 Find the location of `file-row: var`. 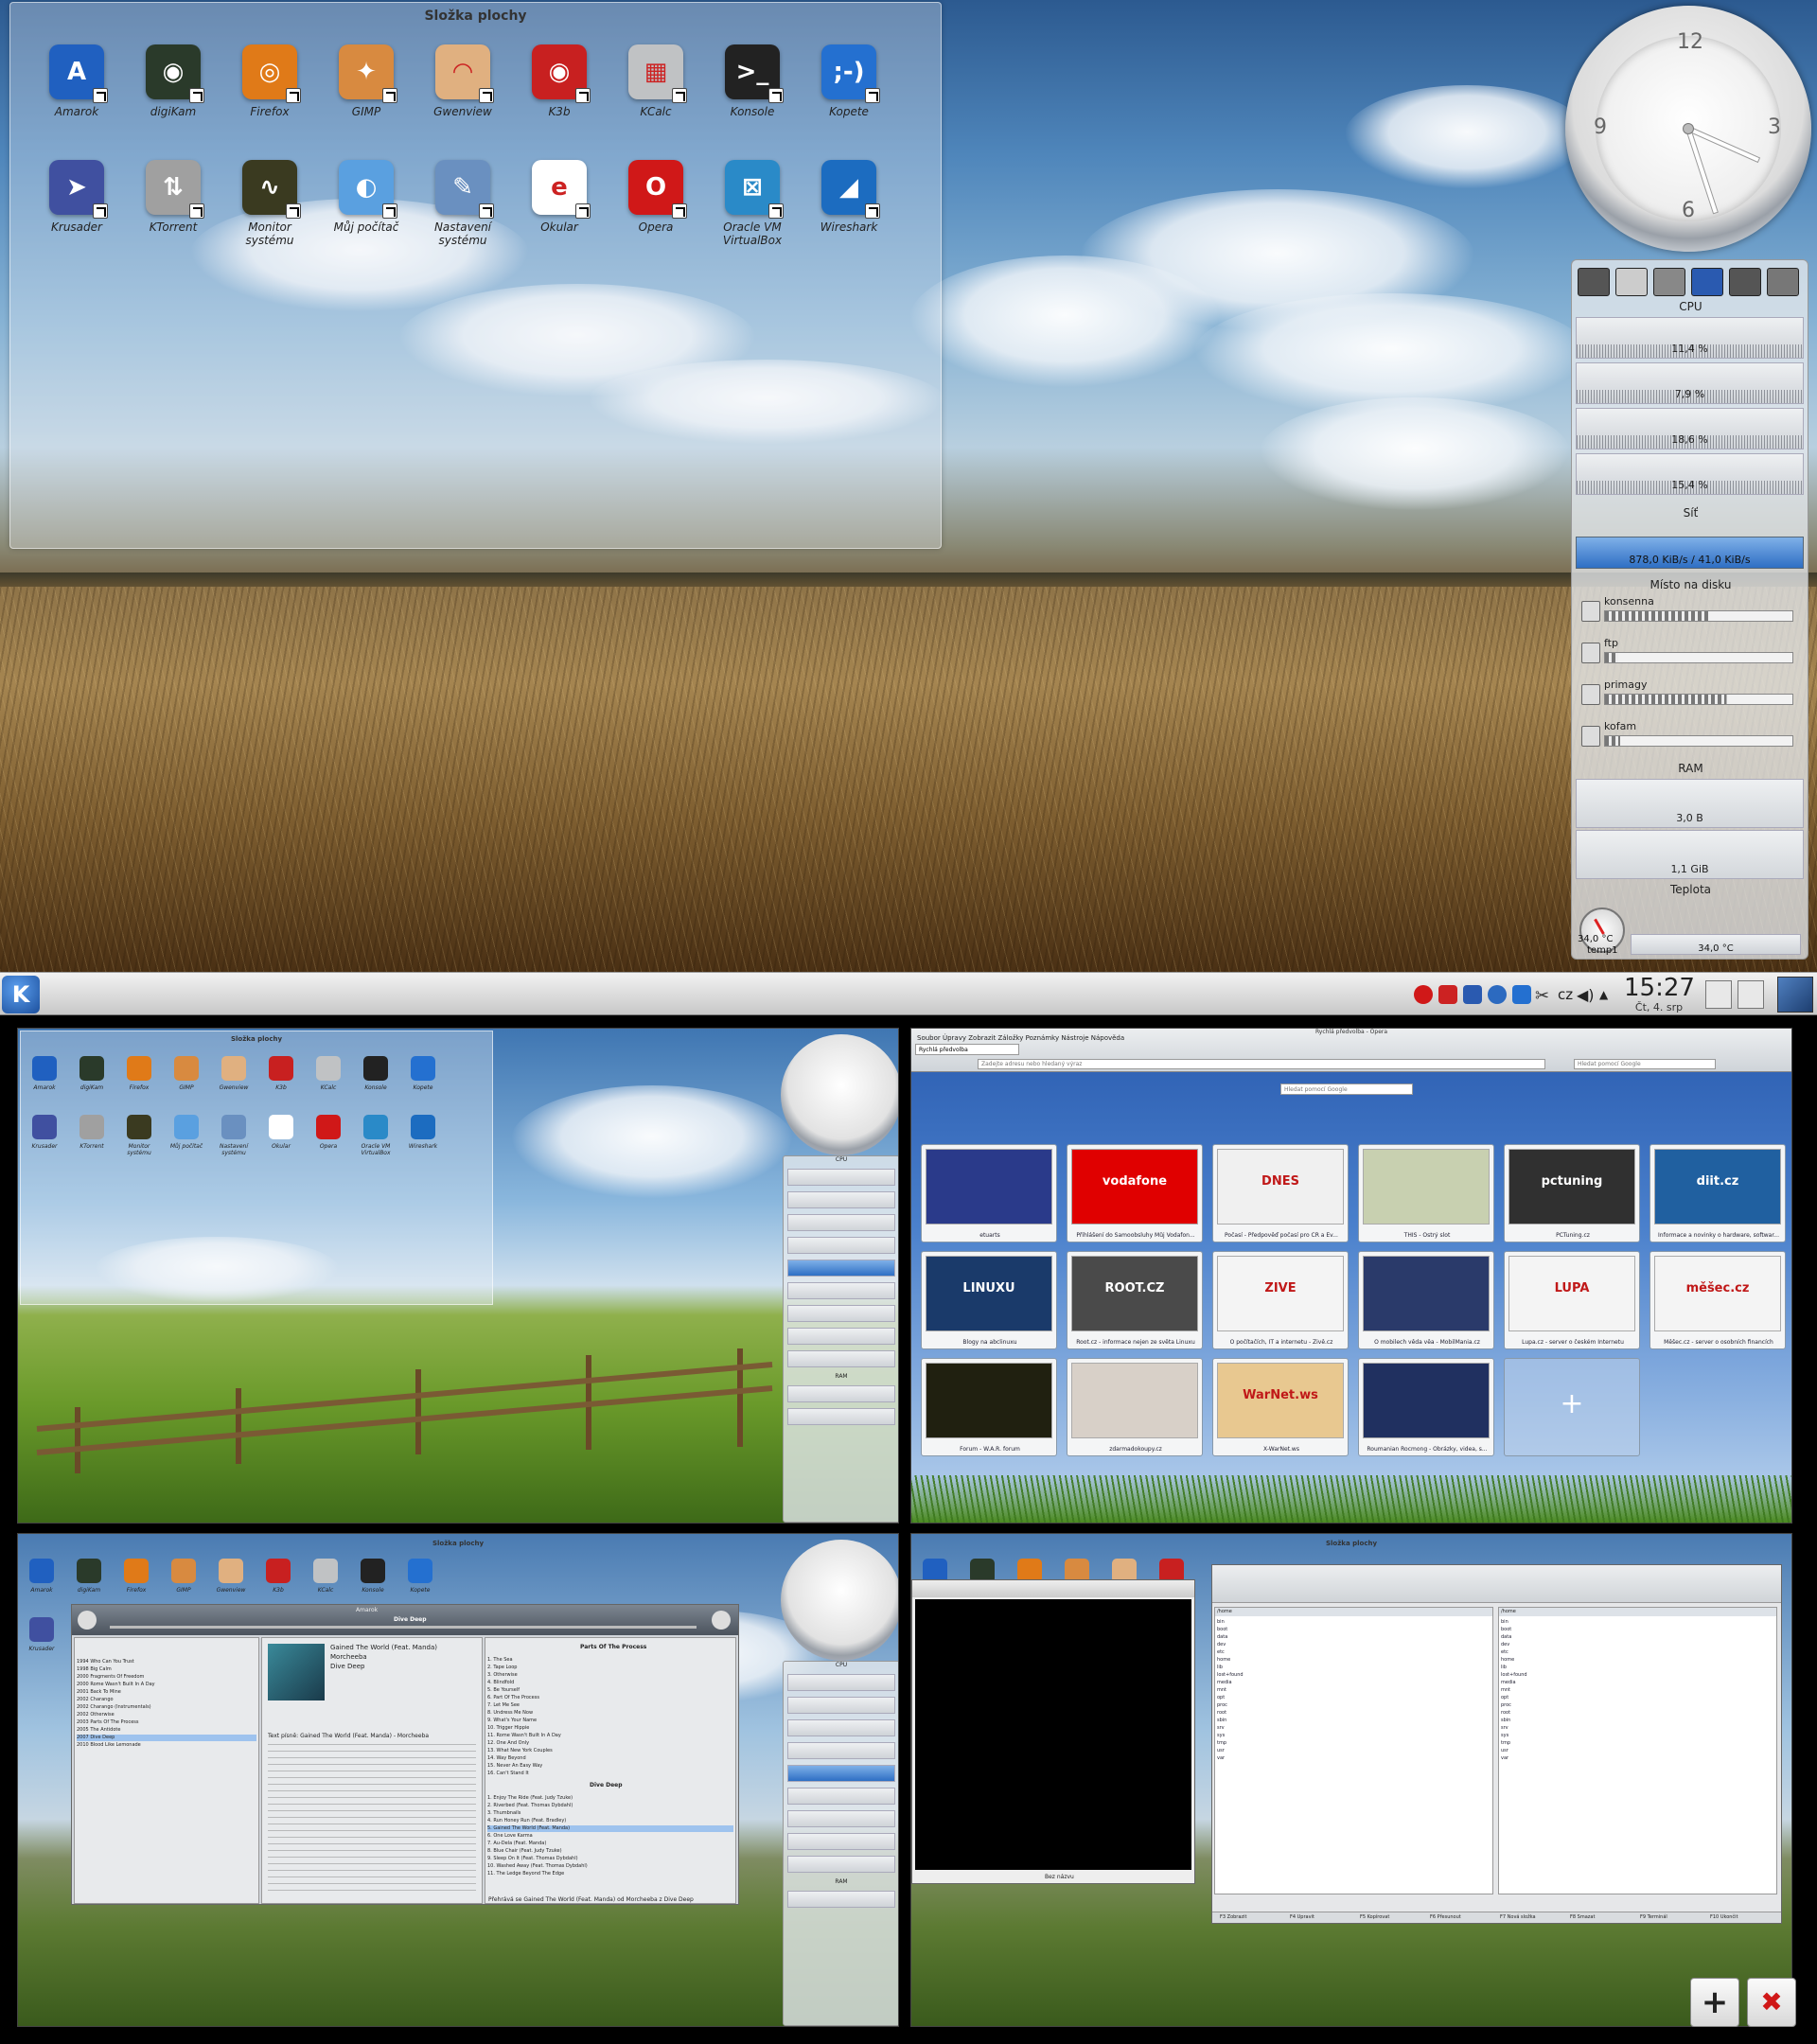

file-row: var is located at coordinates (1221, 1758).